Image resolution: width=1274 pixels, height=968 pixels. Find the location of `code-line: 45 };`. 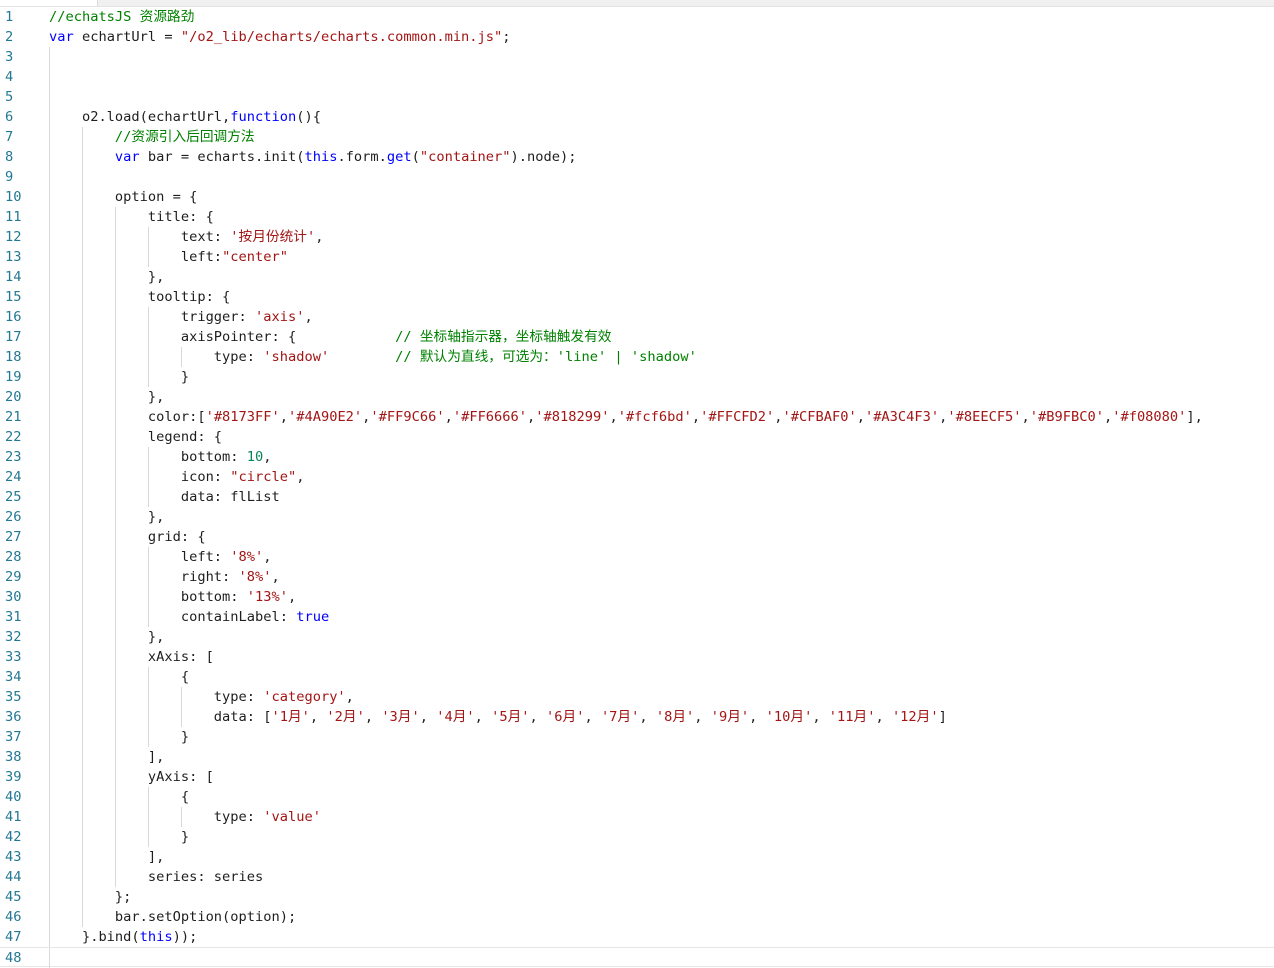

code-line: 45 }; is located at coordinates (637, 897).